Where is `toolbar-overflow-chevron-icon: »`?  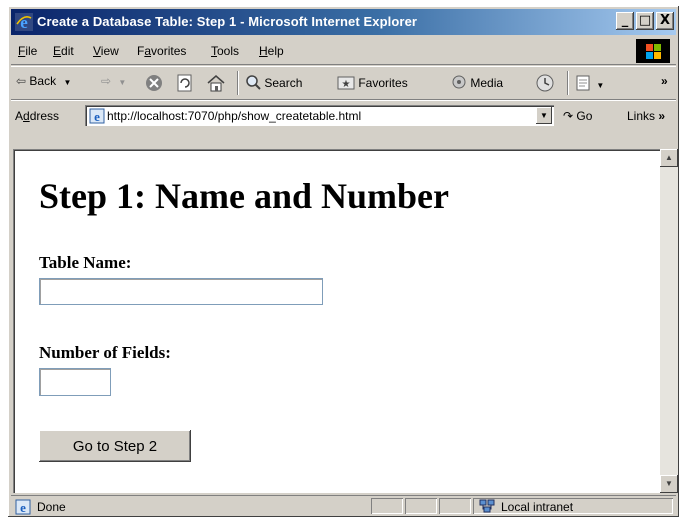
toolbar-overflow-chevron-icon: » is located at coordinates (664, 81).